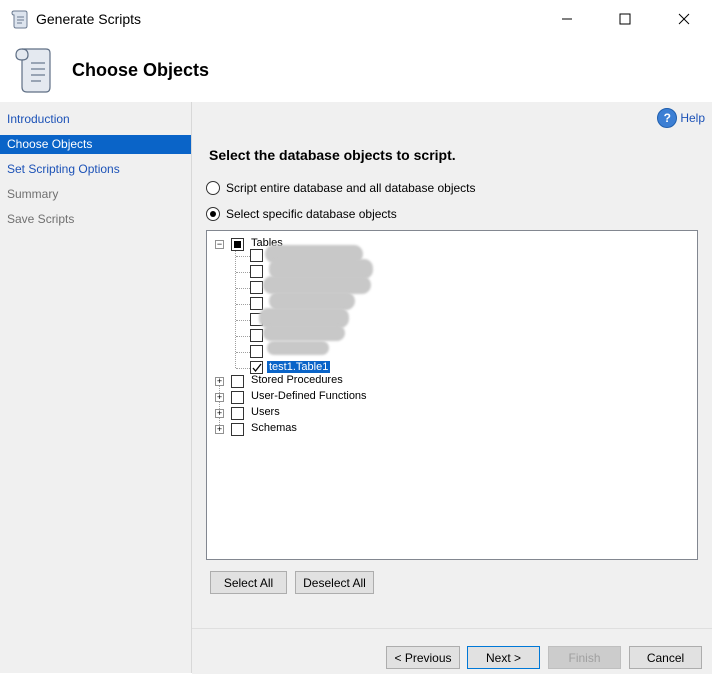 The height and width of the screenshot is (674, 712). Describe the element at coordinates (692, 118) in the screenshot. I see `help-label: Help` at that location.